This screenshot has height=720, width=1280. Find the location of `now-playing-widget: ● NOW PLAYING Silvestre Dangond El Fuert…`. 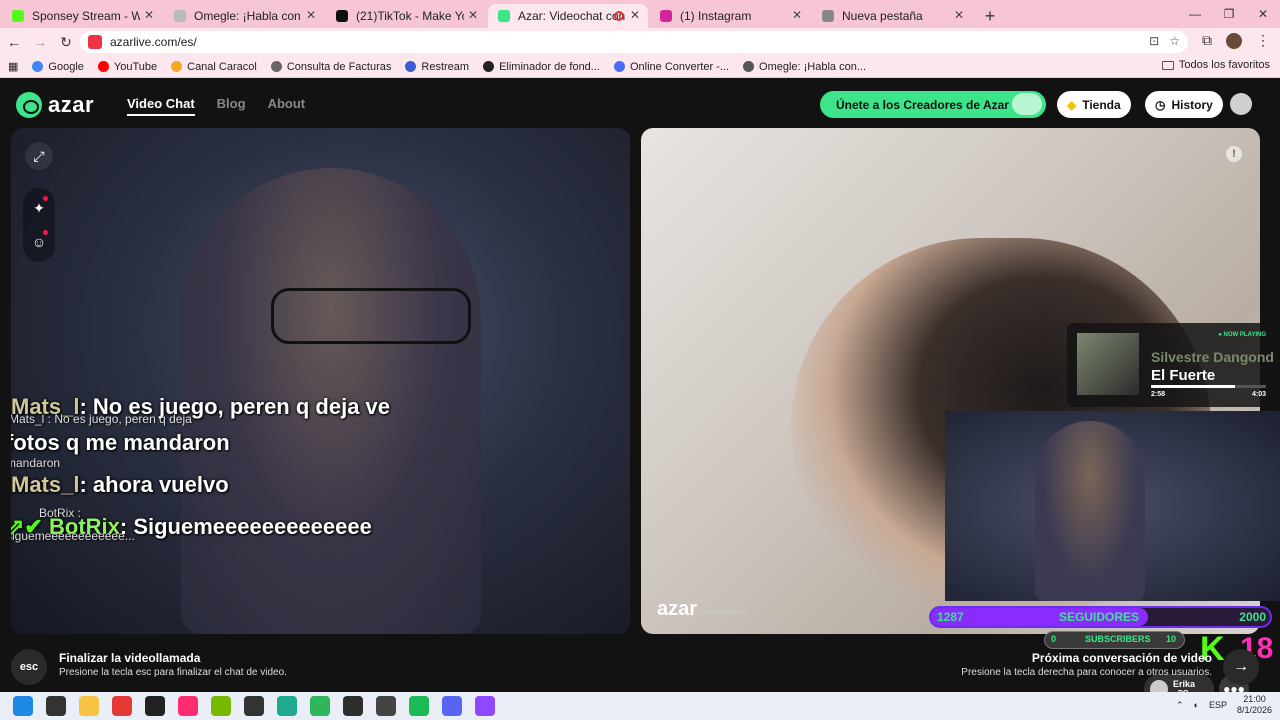

now-playing-widget: ● NOW PLAYING Silvestre Dangond El Fuert… is located at coordinates (1171, 365).